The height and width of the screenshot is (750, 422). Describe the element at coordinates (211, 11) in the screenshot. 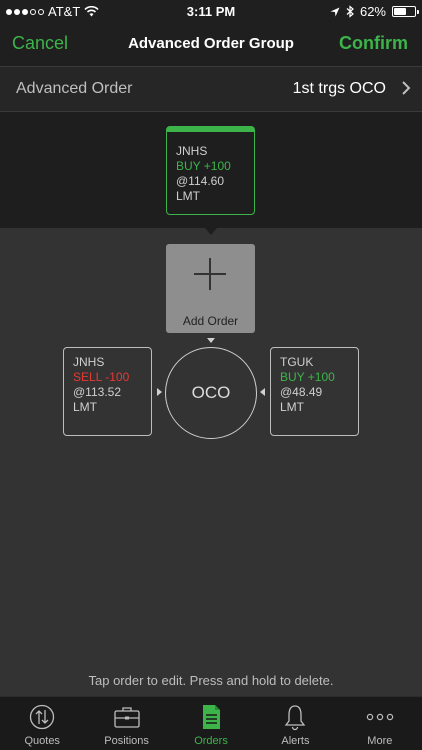

I see `status-bar: AT&T 3:11 PM 62%` at that location.